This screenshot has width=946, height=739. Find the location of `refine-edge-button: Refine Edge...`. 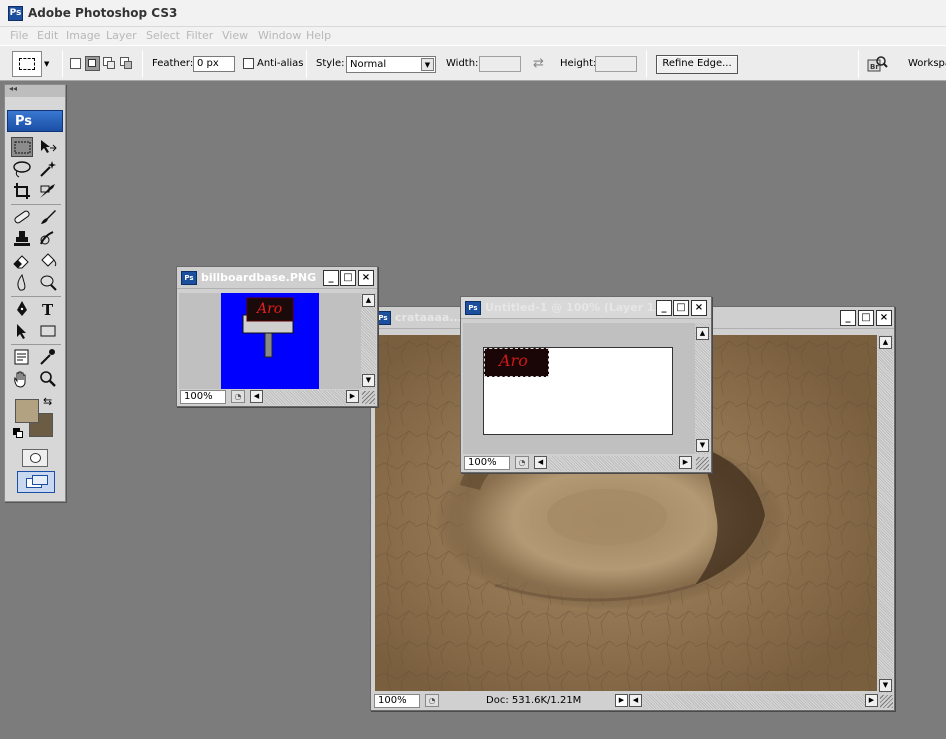

refine-edge-button: Refine Edge... is located at coordinates (697, 64).